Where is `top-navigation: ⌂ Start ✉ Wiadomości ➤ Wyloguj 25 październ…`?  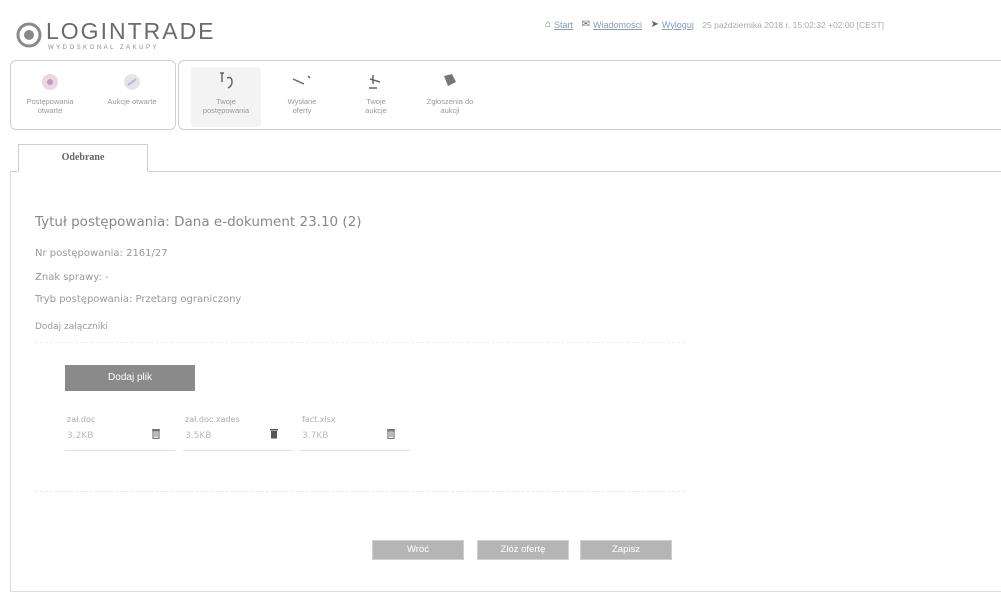 top-navigation: ⌂ Start ✉ Wiadomości ➤ Wyloguj 25 październ… is located at coordinates (714, 26).